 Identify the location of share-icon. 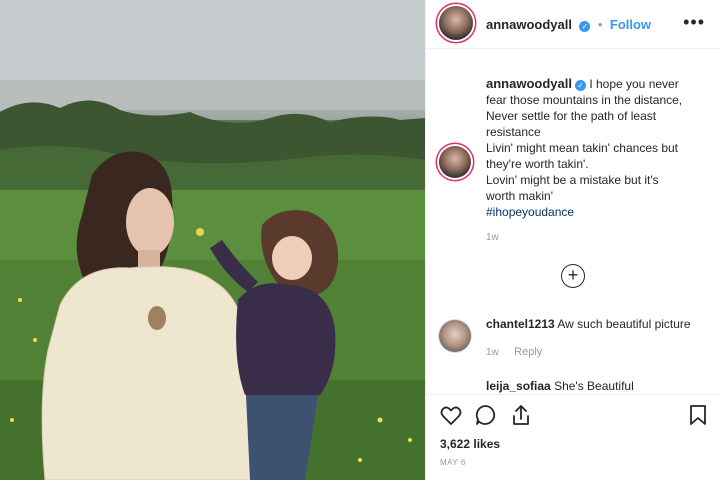
(521, 415).